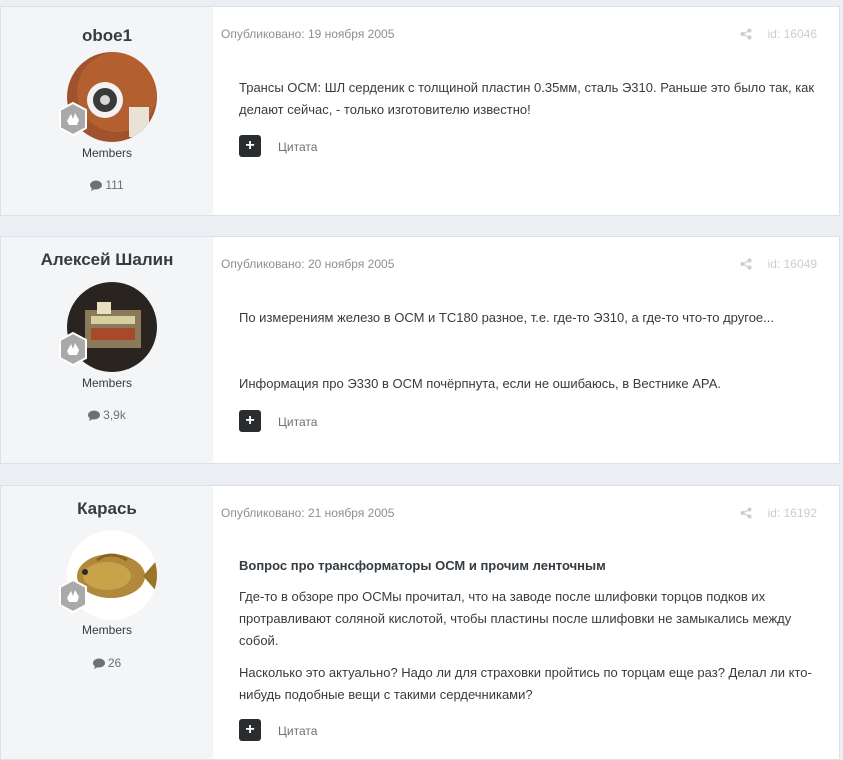  What do you see at coordinates (792, 34) in the screenshot?
I see `post-id: id: 16046` at bounding box center [792, 34].